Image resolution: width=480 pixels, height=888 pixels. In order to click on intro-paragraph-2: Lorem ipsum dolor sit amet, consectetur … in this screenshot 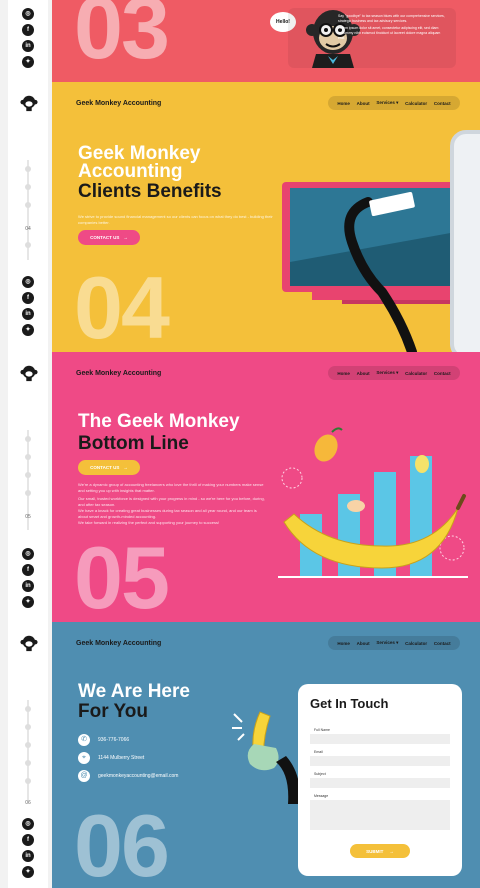, I will do `click(389, 33)`.